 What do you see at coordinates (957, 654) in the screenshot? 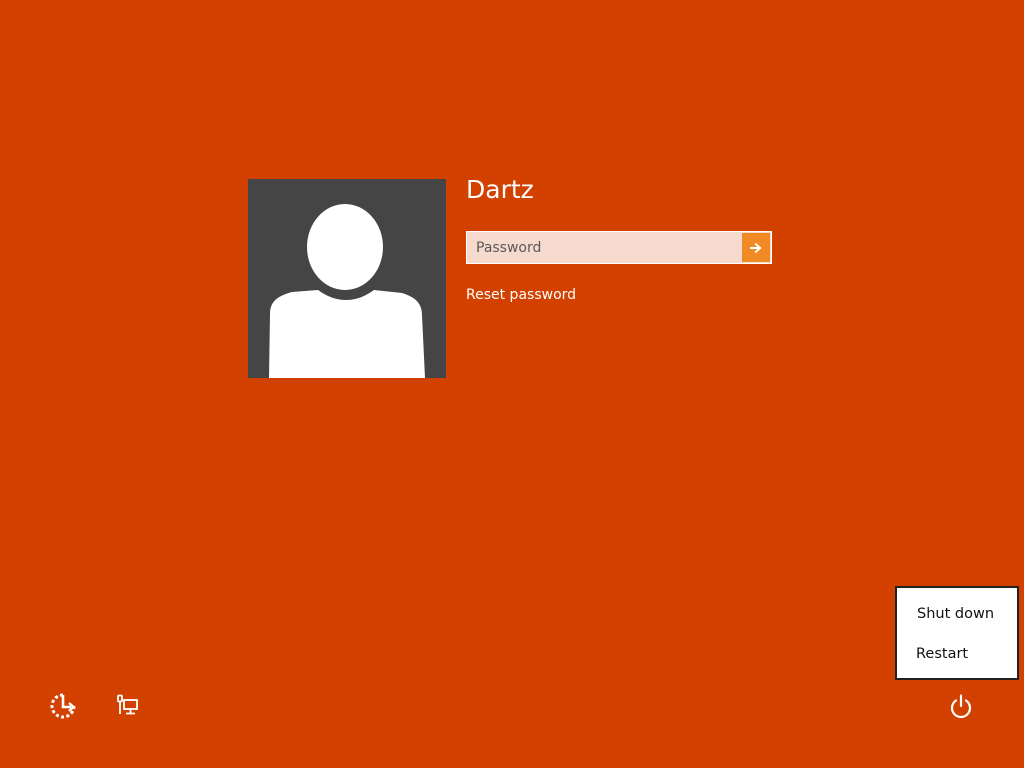
I see `menu-item-restart: Restart` at bounding box center [957, 654].